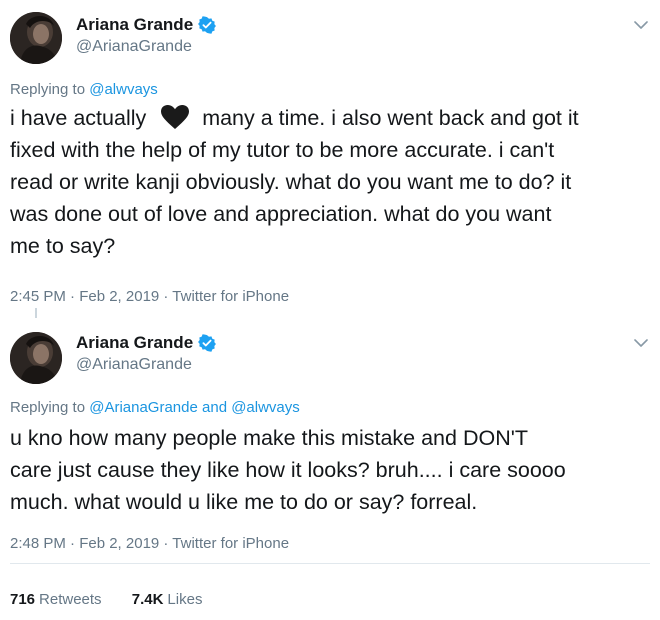  I want to click on likes-count: 7.4K, so click(147, 599).